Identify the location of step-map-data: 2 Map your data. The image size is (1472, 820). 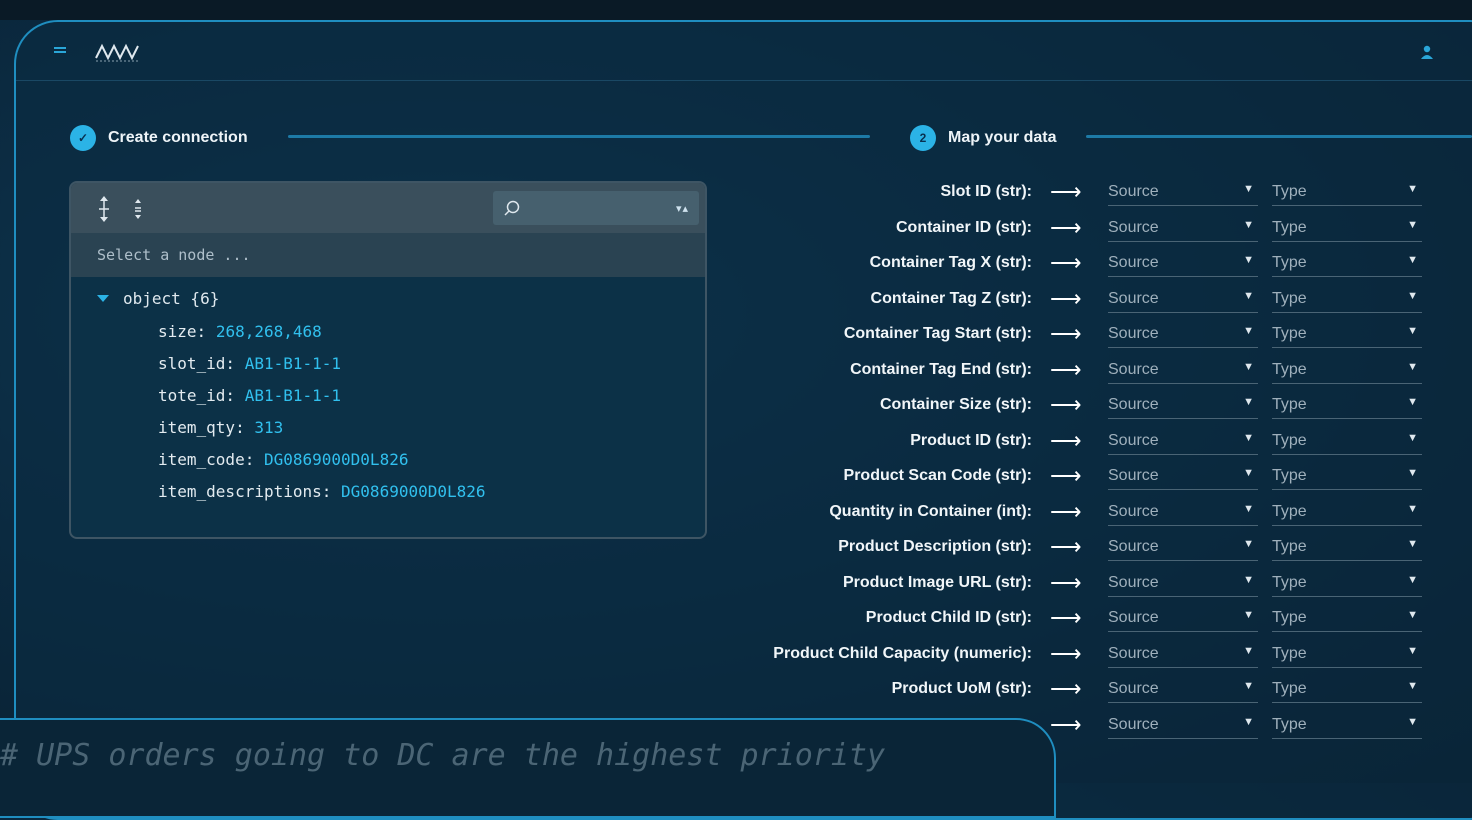
(983, 138).